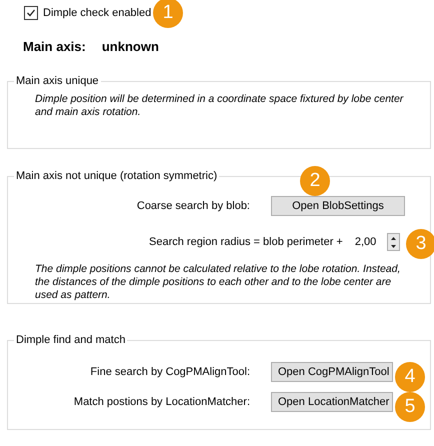 The height and width of the screenshot is (446, 434). I want to click on callout-badge: 5, so click(410, 407).